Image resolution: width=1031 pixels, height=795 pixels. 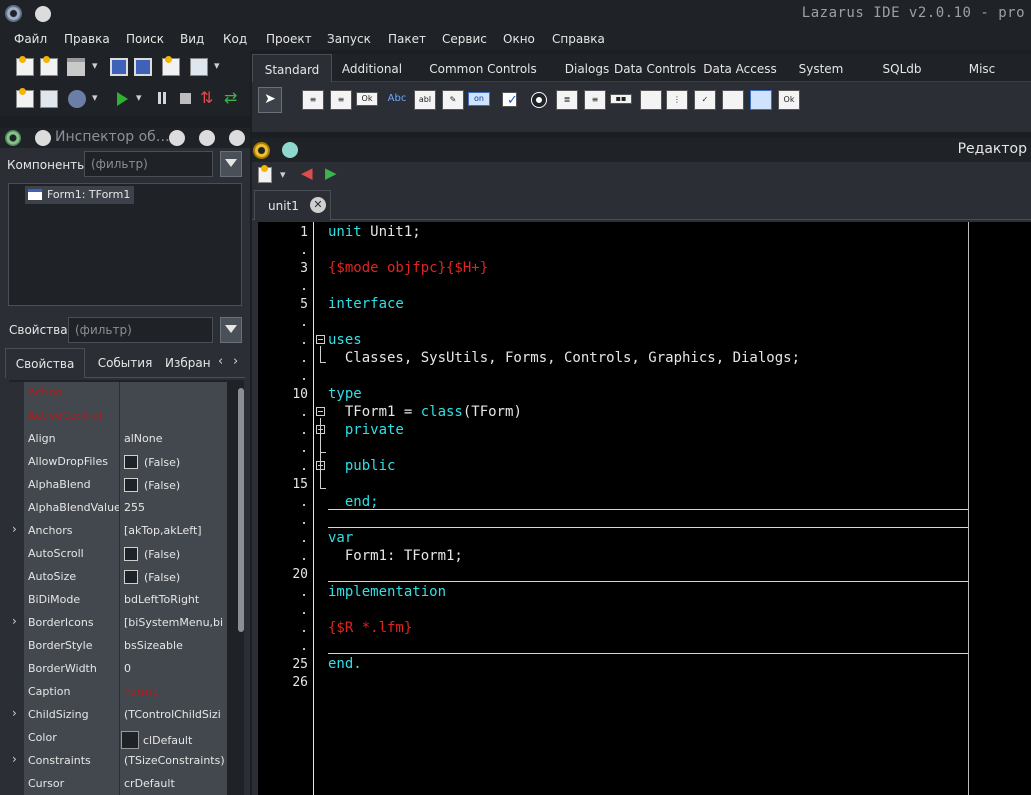 I want to click on tab-common-controls: Common Controls, so click(x=483, y=68).